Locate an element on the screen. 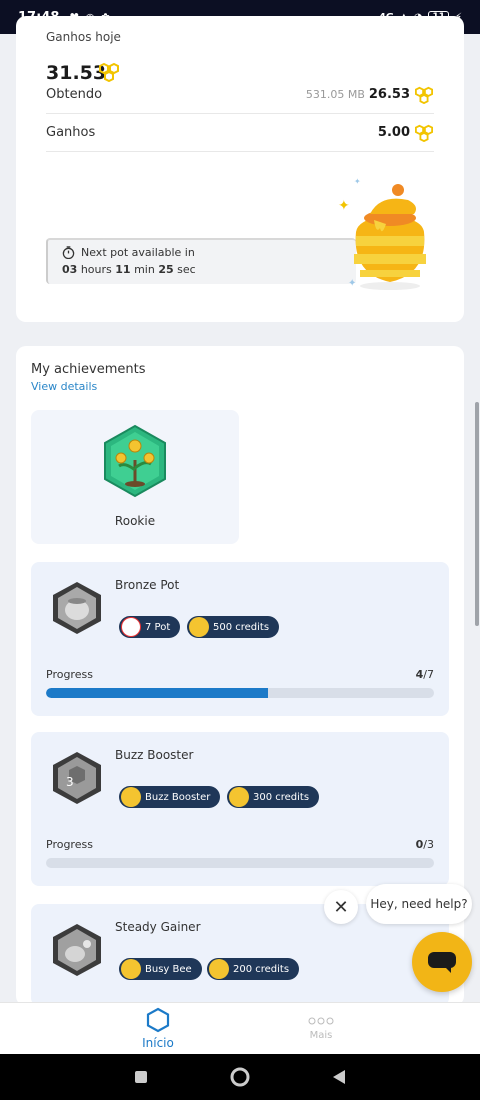 Image resolution: width=480 pixels, height=1100 pixels. view-details-link: View details is located at coordinates (64, 386).